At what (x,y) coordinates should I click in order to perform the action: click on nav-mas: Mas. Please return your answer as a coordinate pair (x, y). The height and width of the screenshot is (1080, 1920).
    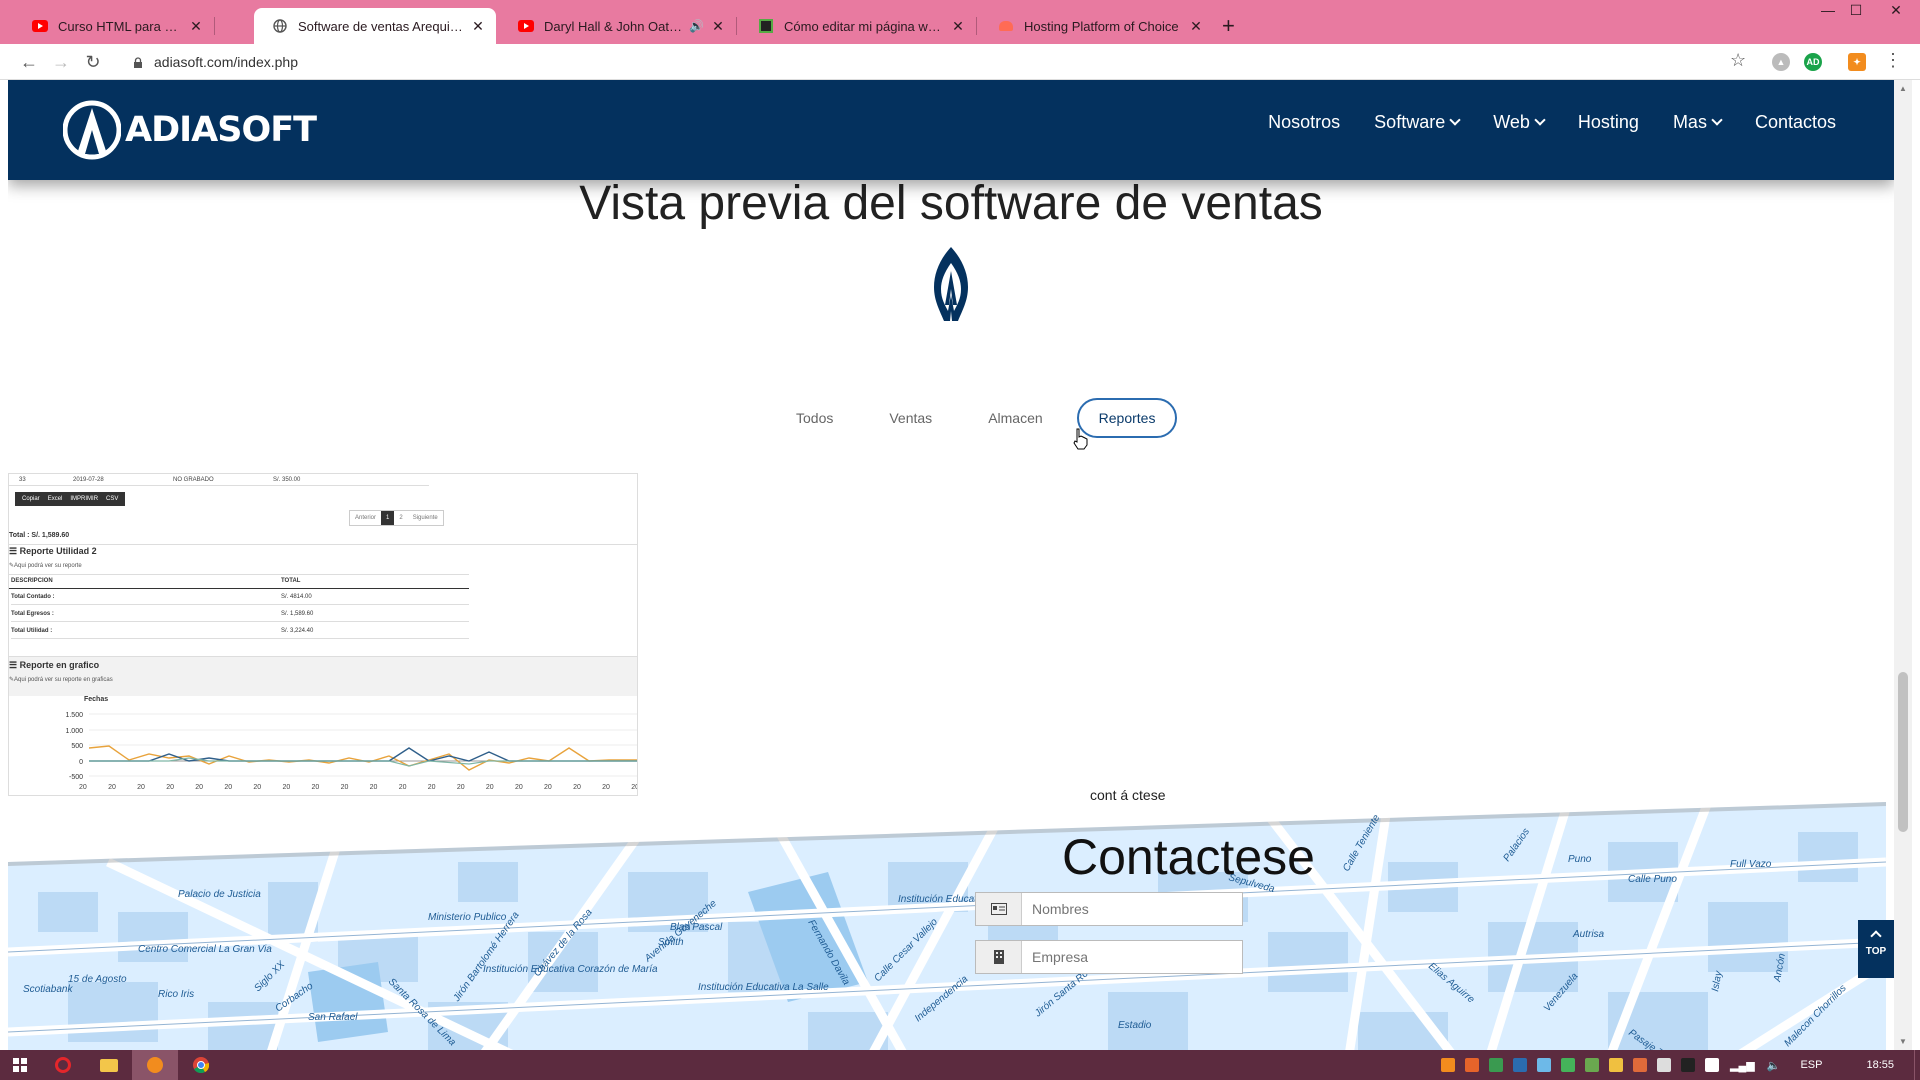
    Looking at the image, I should click on (1698, 122).